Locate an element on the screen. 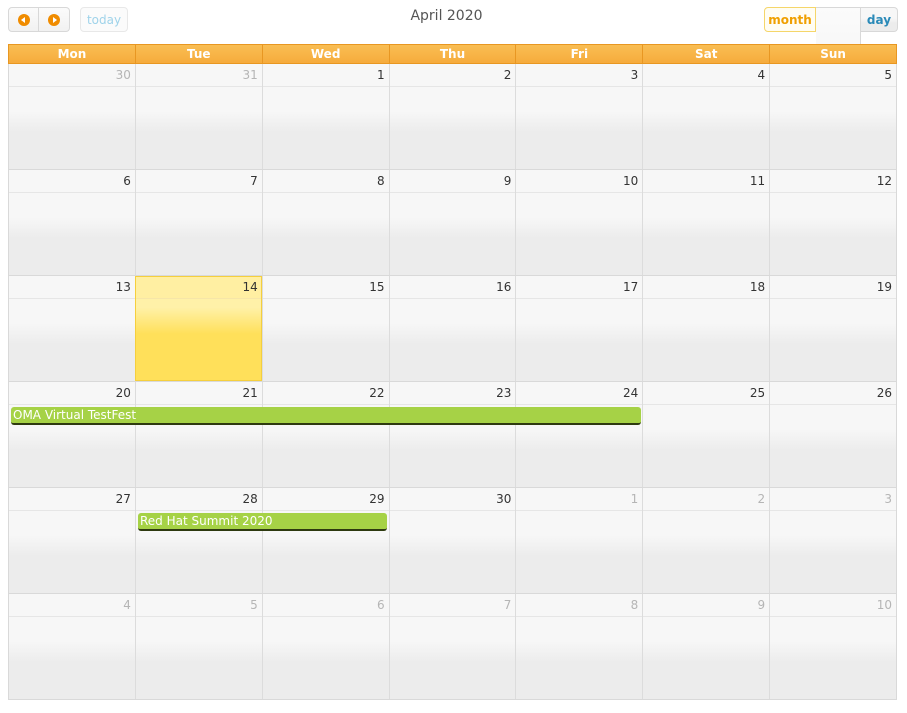 Image resolution: width=907 pixels, height=713 pixels. day-number: 21 is located at coordinates (198, 393).